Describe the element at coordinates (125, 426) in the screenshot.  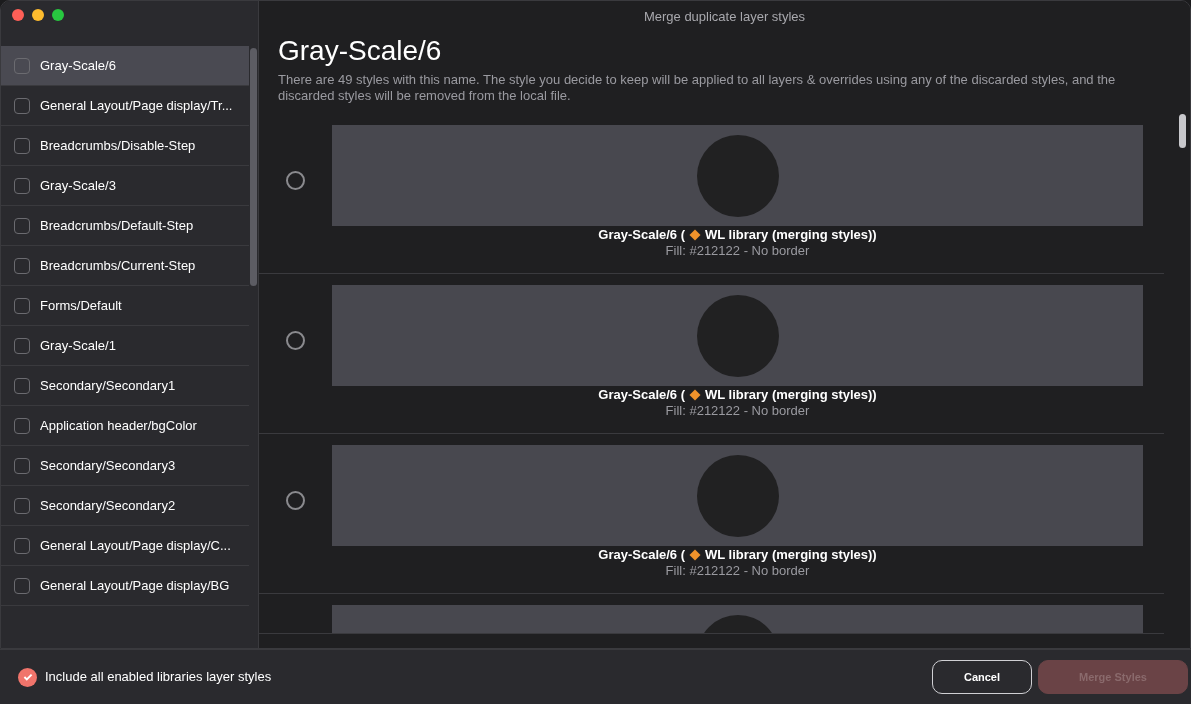
I see `sidebar-item: Application header/bgColor` at that location.